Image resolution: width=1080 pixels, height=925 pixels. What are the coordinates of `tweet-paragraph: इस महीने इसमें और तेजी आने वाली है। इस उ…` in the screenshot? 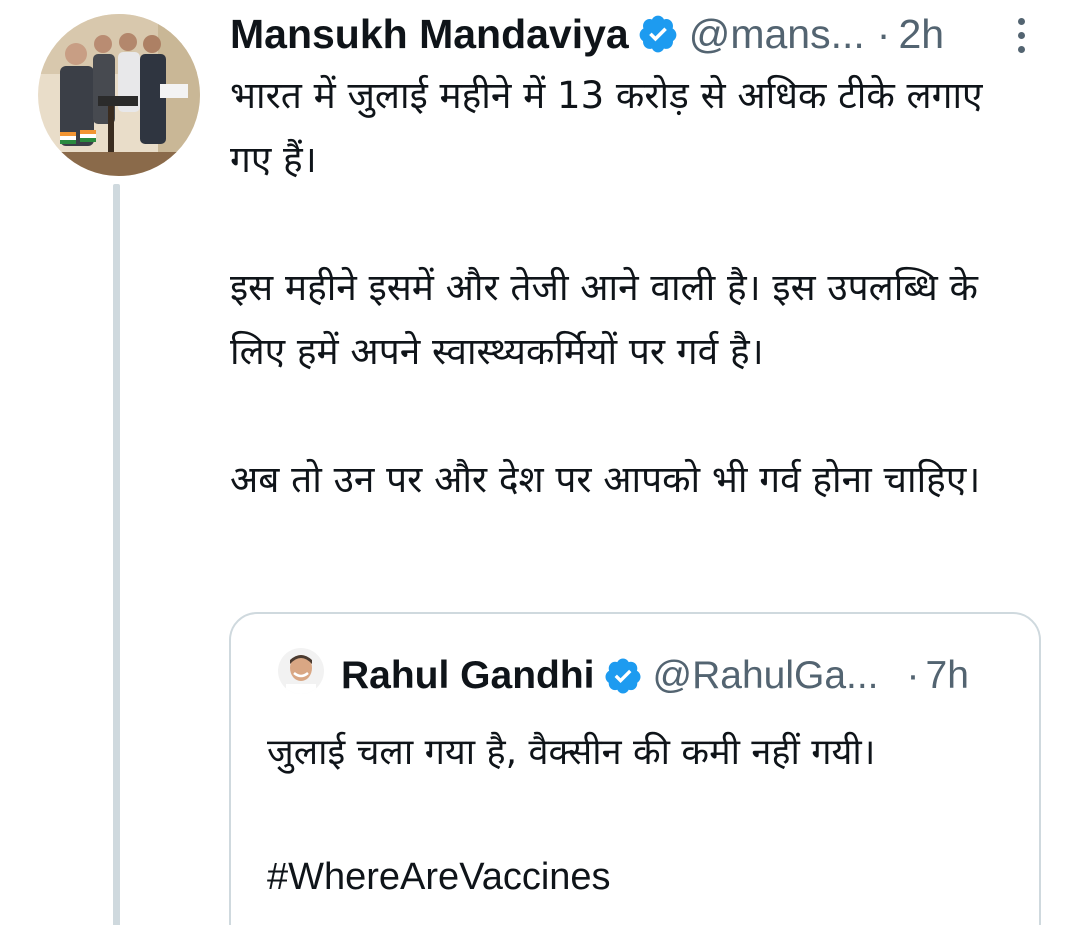 It's located at (604, 319).